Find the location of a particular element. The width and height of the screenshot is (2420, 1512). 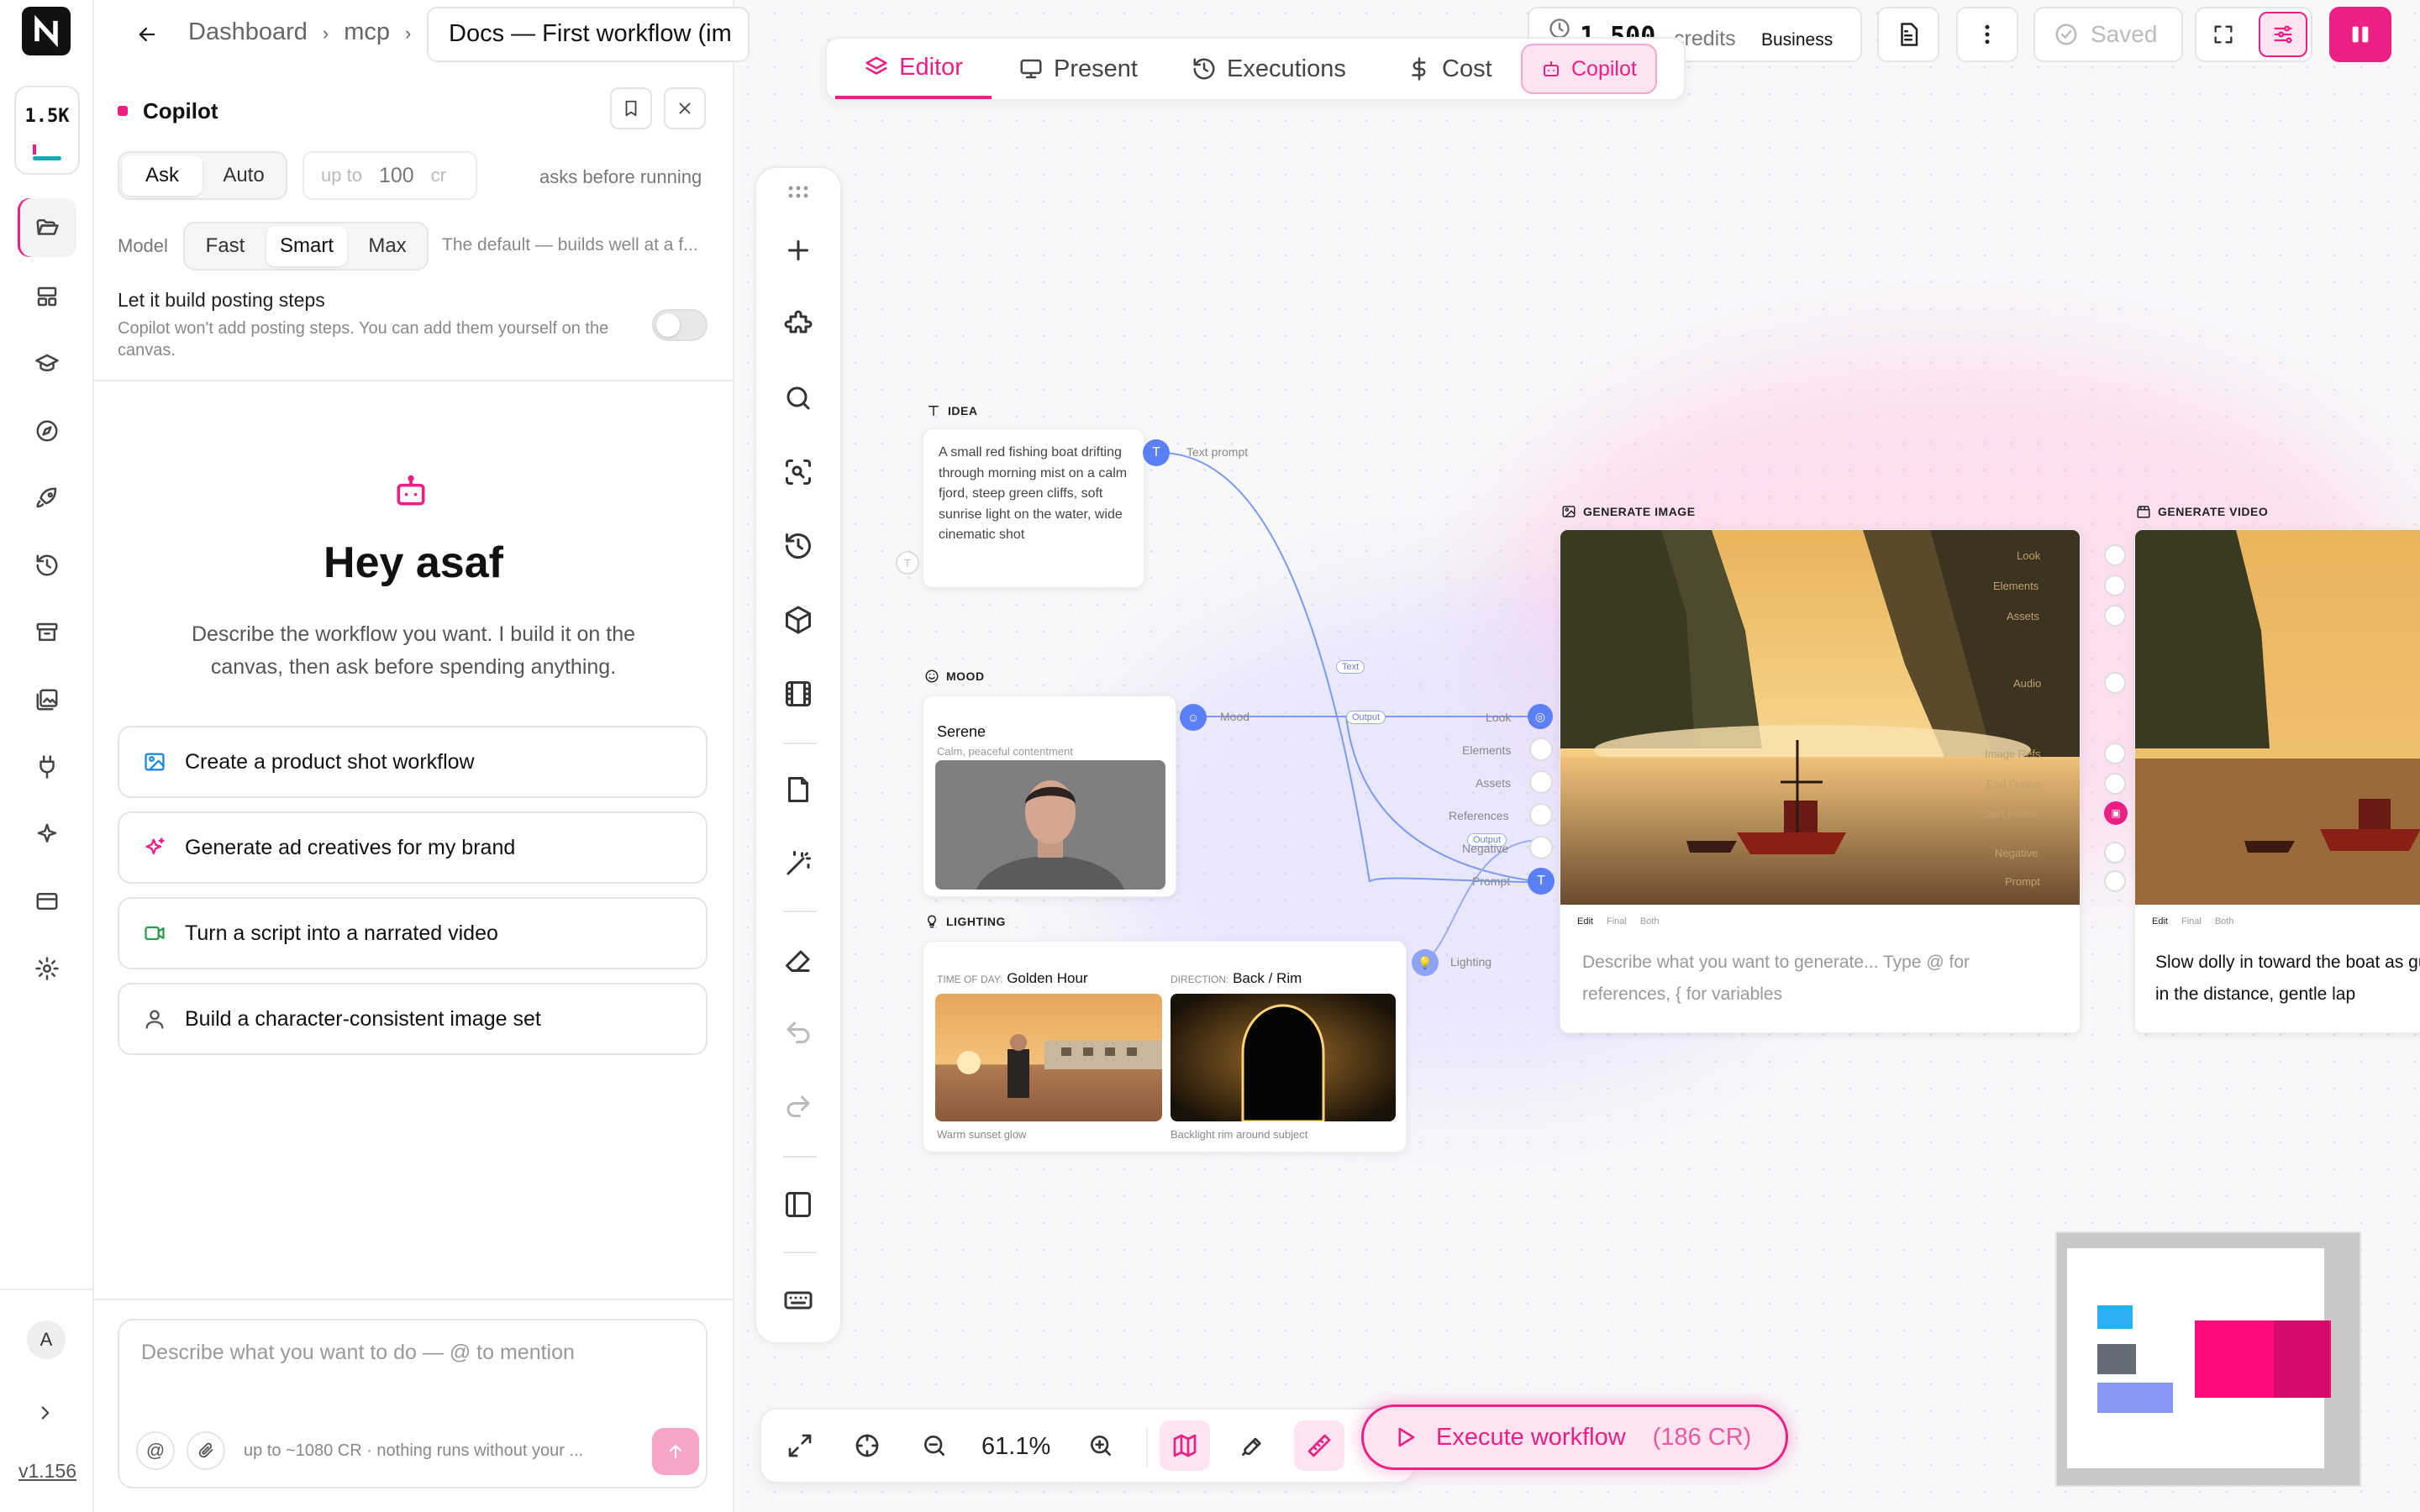

rail-explore-button is located at coordinates (47, 431).